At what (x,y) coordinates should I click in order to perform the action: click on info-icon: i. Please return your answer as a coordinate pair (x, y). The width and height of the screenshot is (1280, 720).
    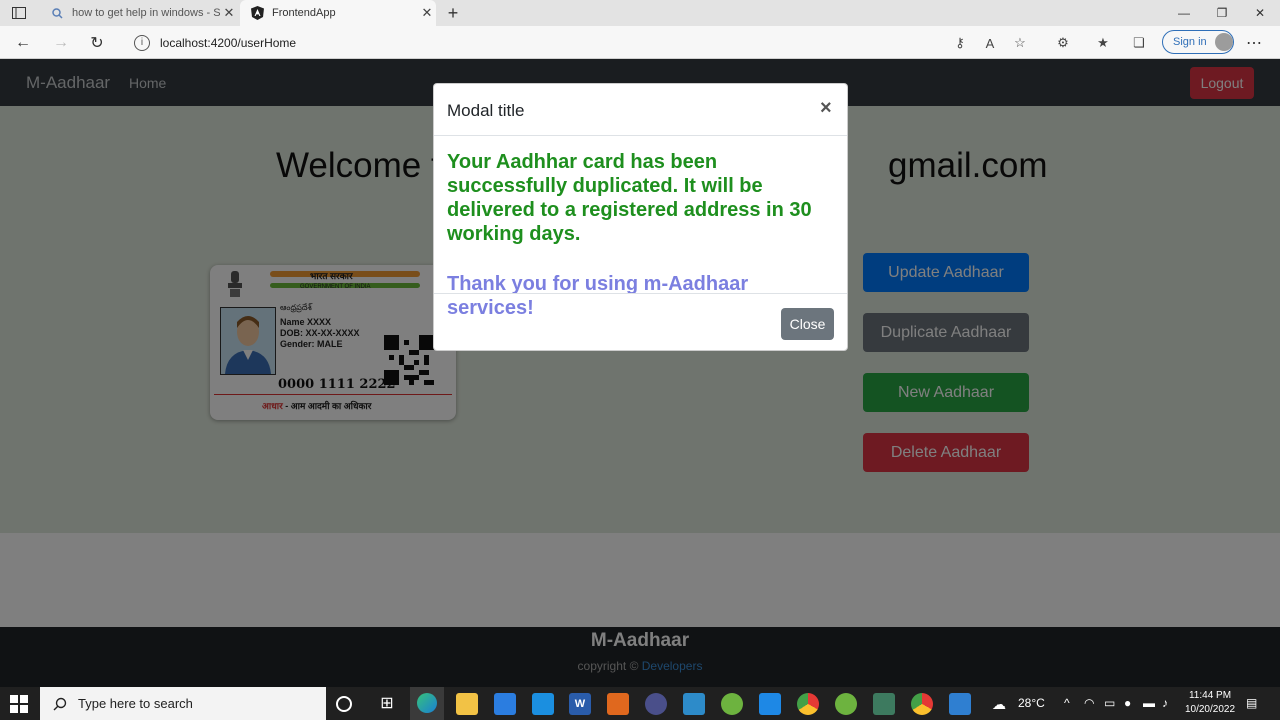
    Looking at the image, I should click on (142, 42).